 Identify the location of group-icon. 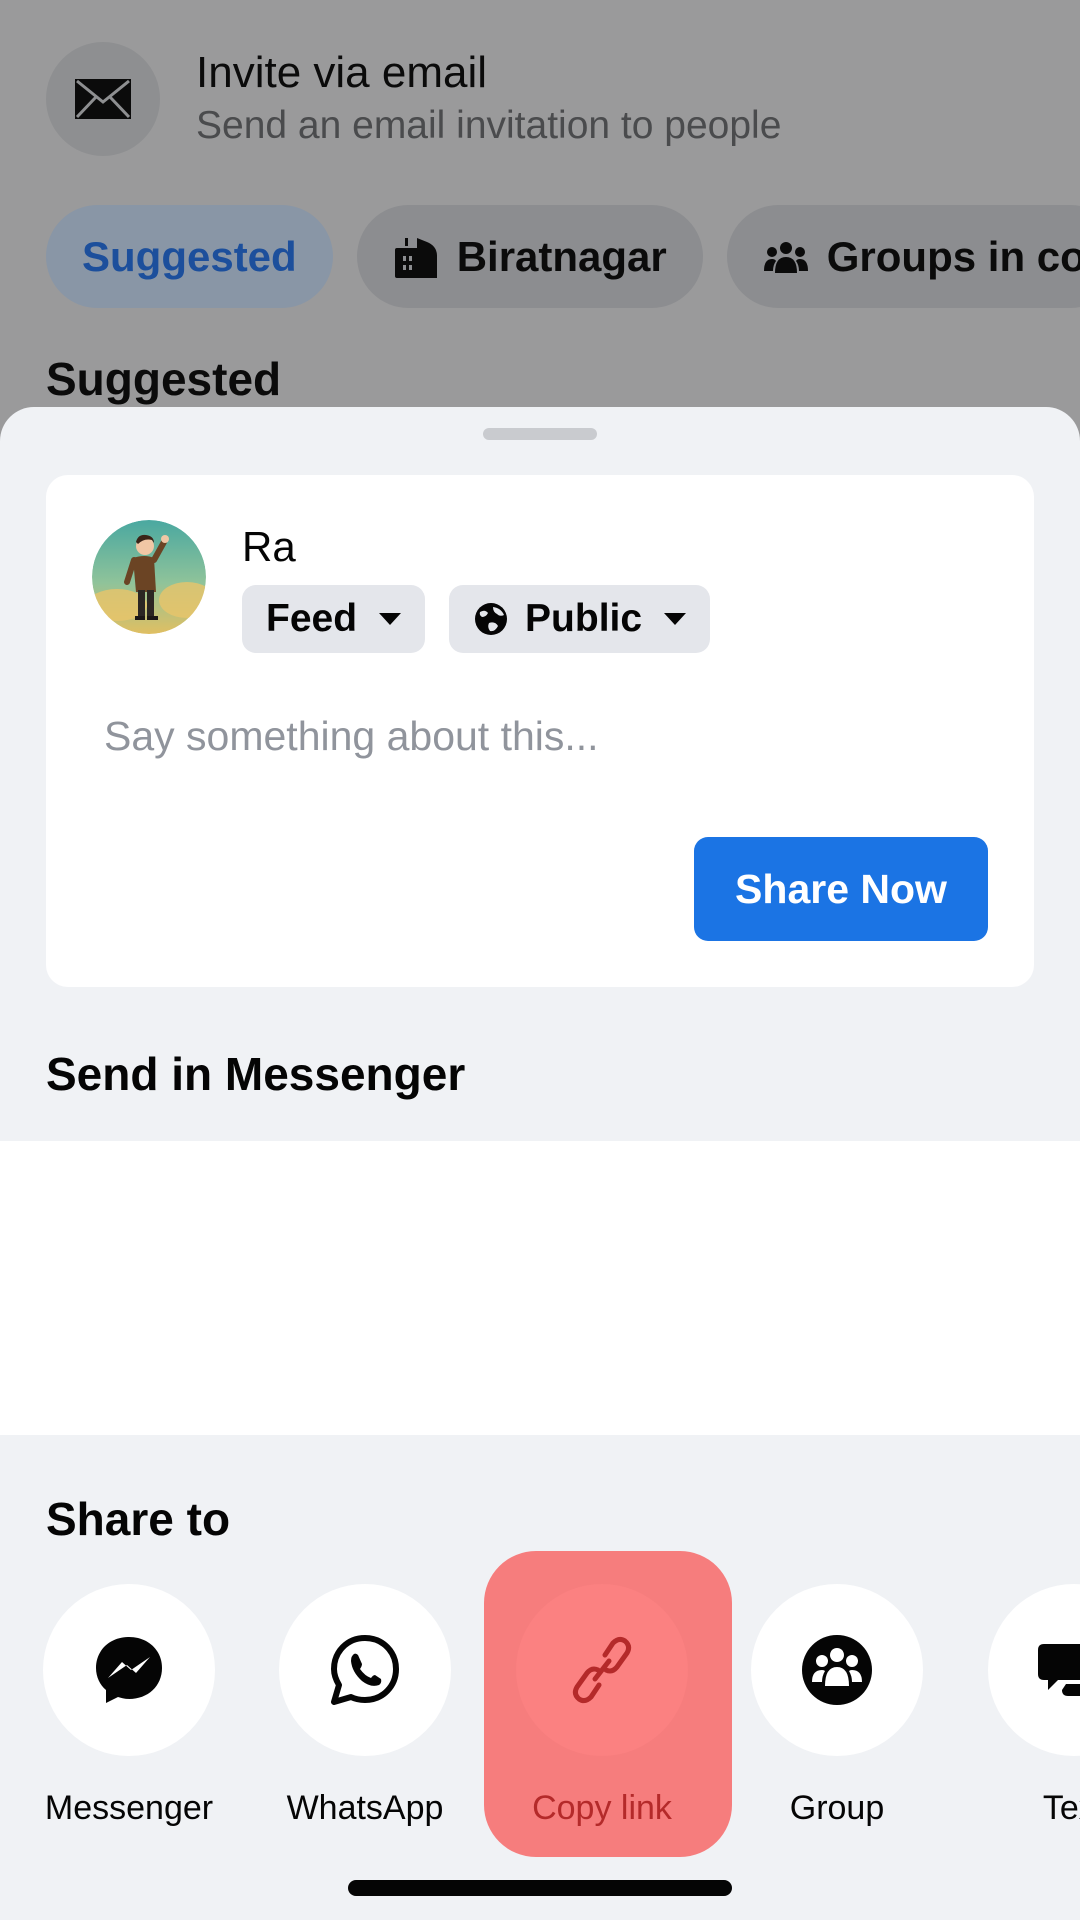
(837, 1670).